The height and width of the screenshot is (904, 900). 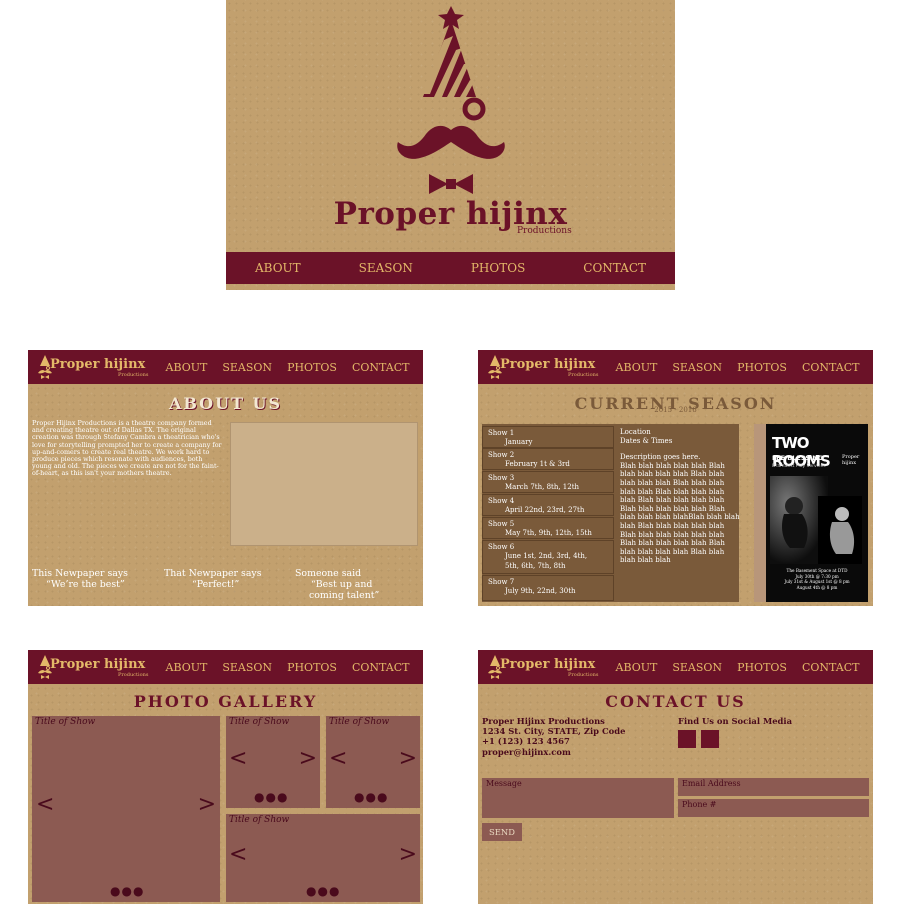 What do you see at coordinates (501, 478) in the screenshot?
I see `show-name: Show 3` at bounding box center [501, 478].